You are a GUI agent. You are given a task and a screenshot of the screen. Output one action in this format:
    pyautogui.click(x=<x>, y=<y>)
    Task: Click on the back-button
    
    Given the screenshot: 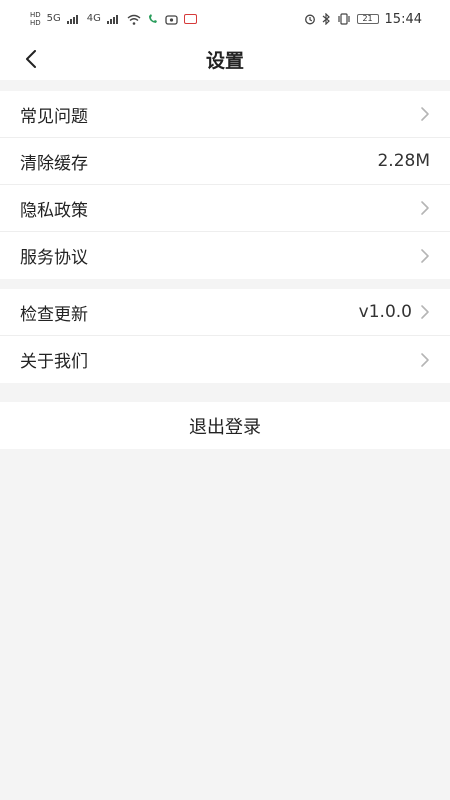 What is the action you would take?
    pyautogui.click(x=31, y=59)
    